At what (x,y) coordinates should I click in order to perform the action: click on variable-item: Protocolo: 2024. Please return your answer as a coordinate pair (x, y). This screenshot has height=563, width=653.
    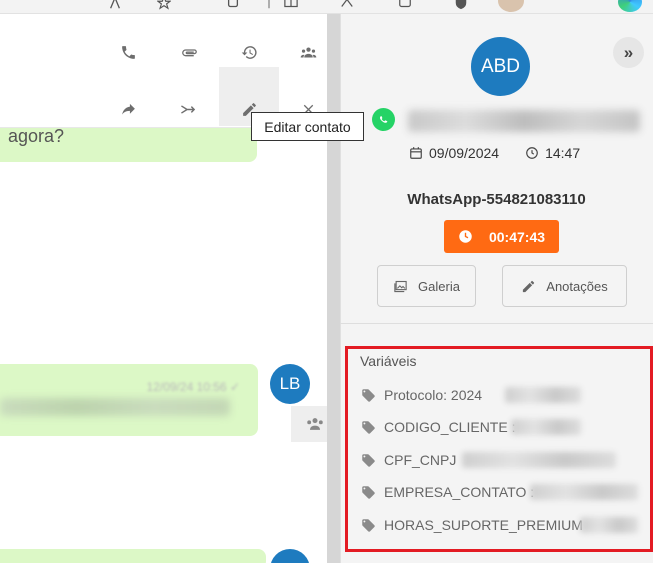
    Looking at the image, I should click on (421, 395).